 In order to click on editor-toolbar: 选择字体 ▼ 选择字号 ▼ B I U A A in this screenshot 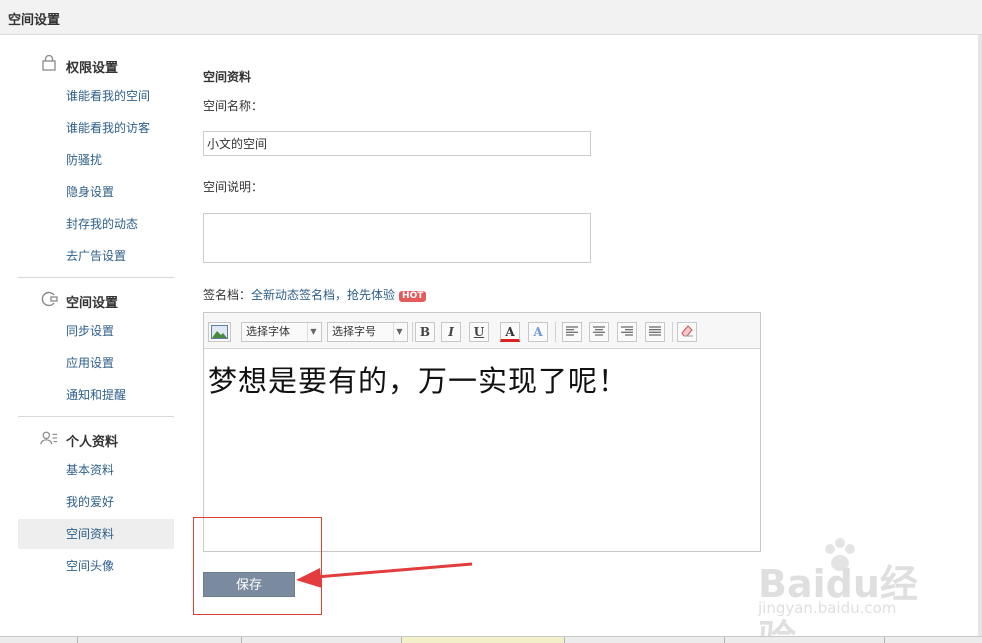, I will do `click(482, 331)`.